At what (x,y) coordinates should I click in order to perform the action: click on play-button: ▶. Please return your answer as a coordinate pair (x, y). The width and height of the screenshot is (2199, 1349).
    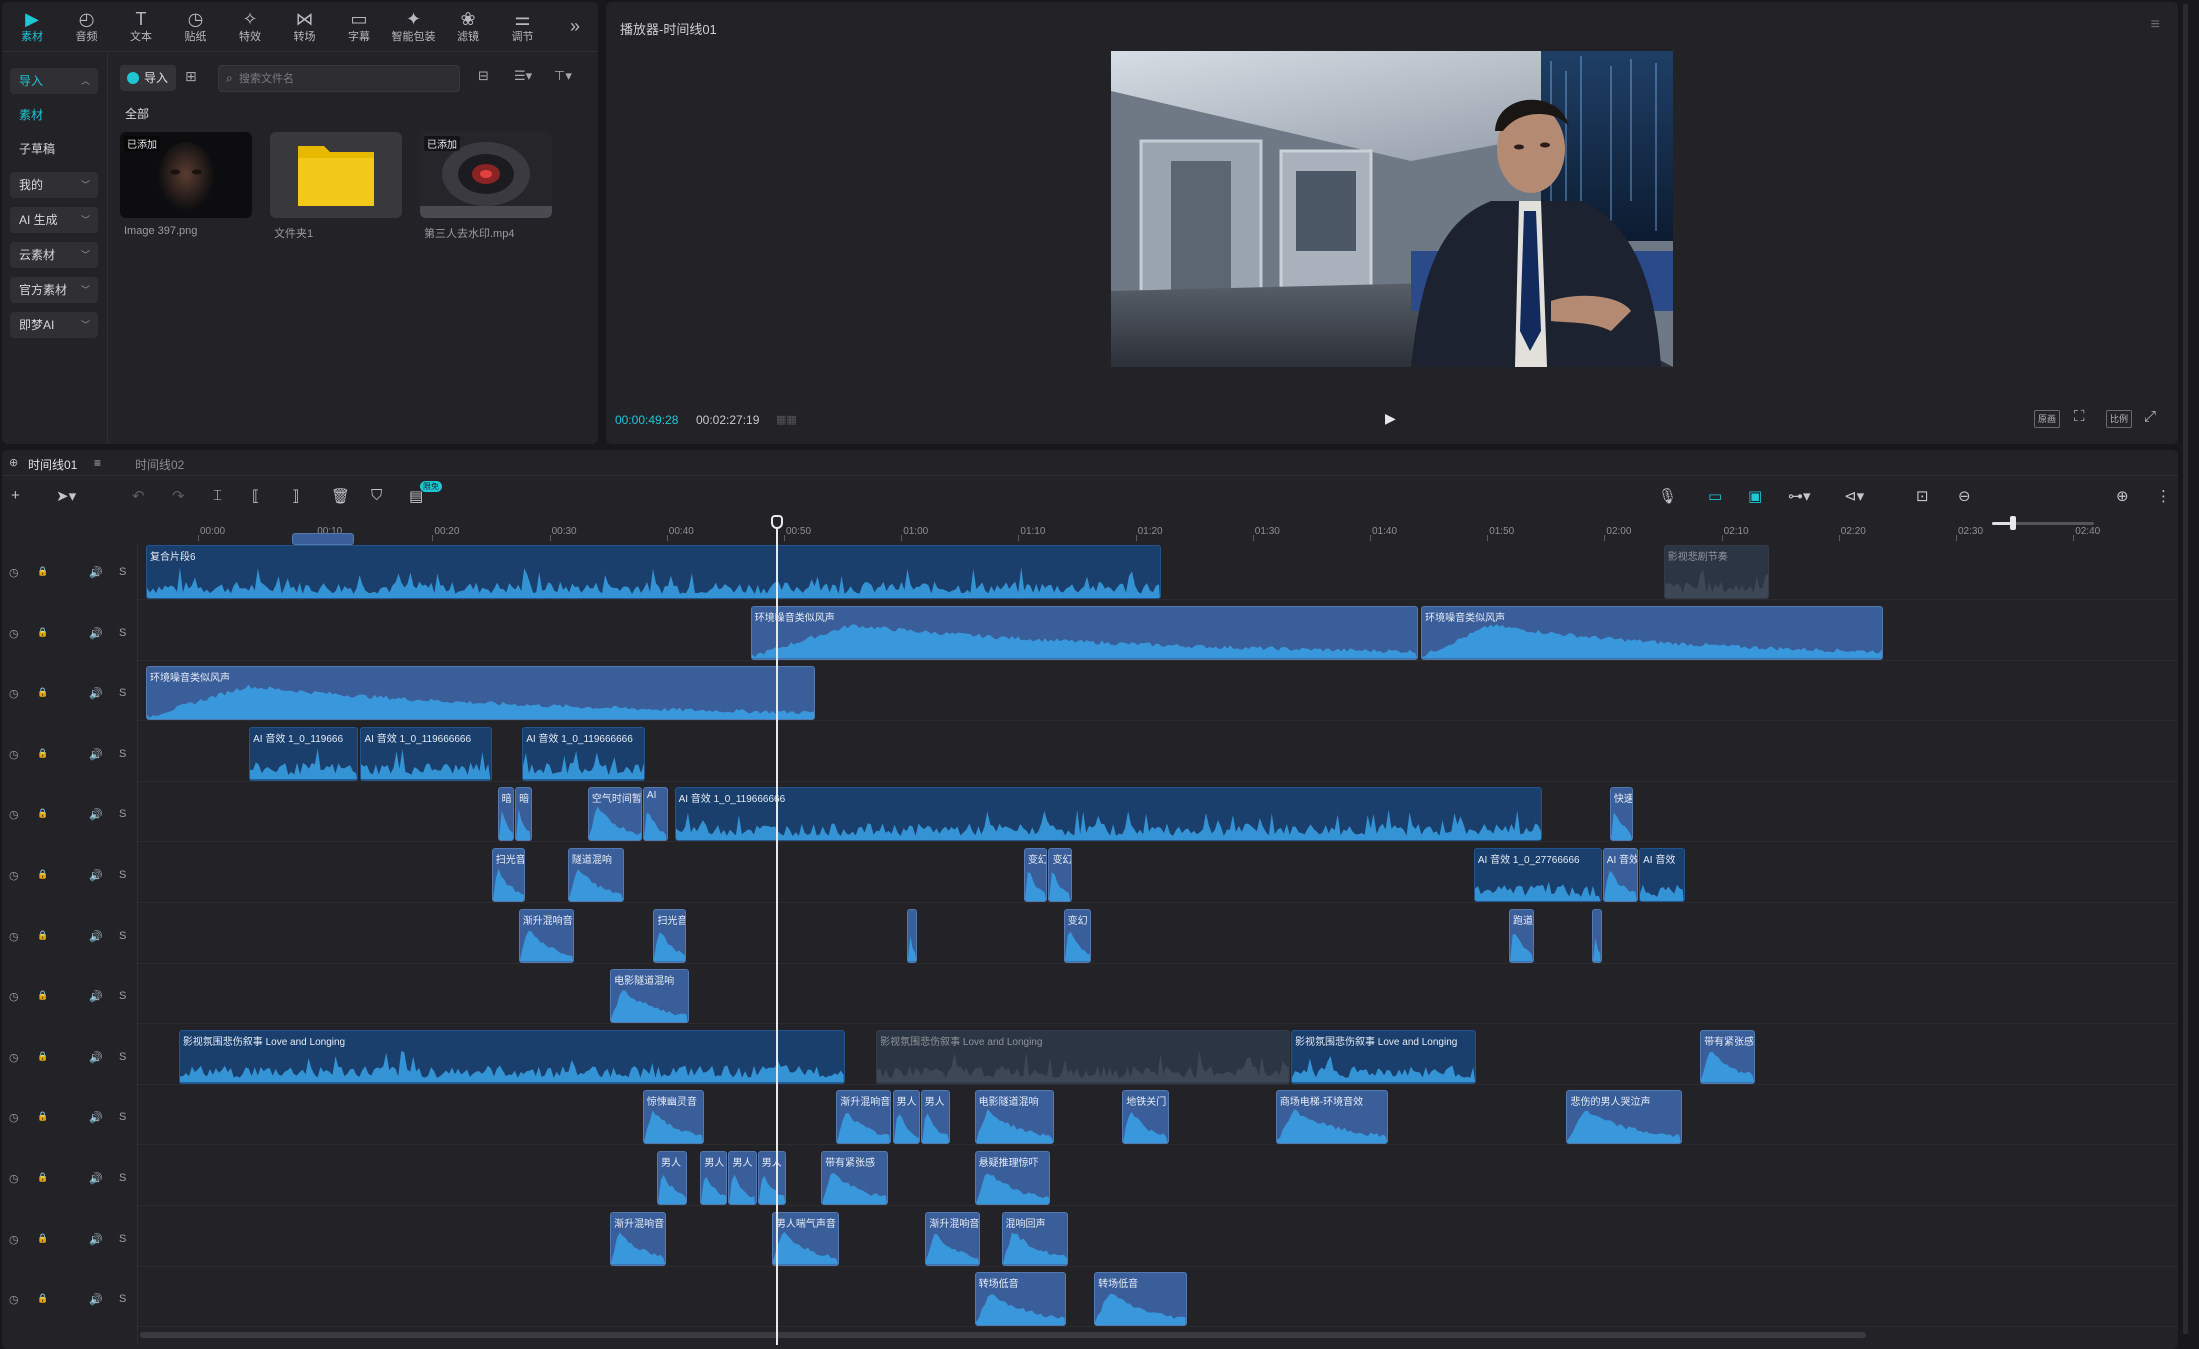
    Looking at the image, I should click on (1390, 418).